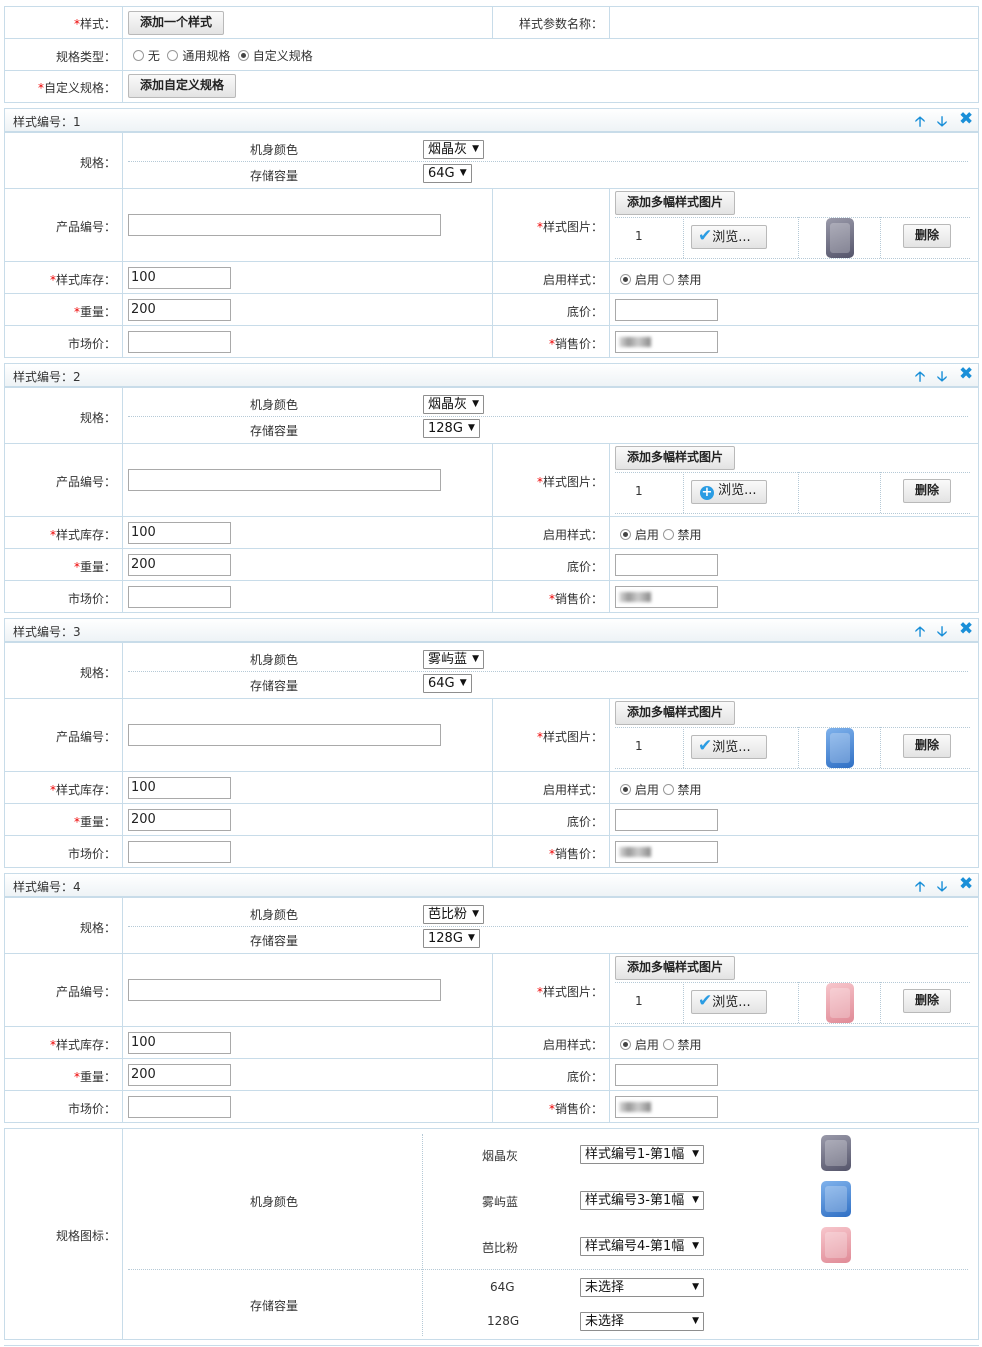  Describe the element at coordinates (642, 1246) in the screenshot. I see `icon-color-select: 样式编号4-第1幅 ▼` at that location.